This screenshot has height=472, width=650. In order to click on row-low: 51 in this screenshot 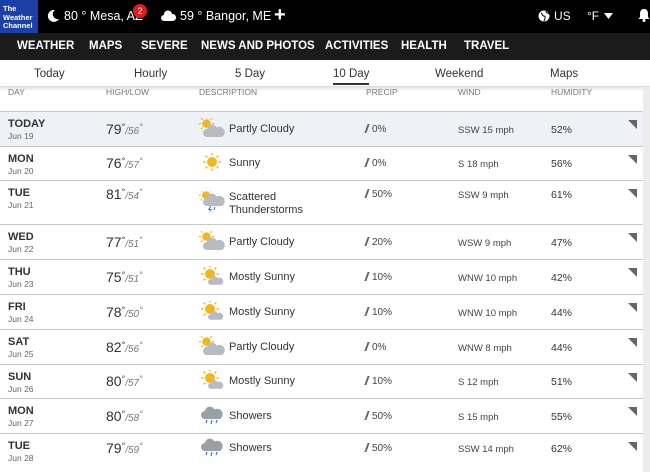, I will do `click(133, 279)`.